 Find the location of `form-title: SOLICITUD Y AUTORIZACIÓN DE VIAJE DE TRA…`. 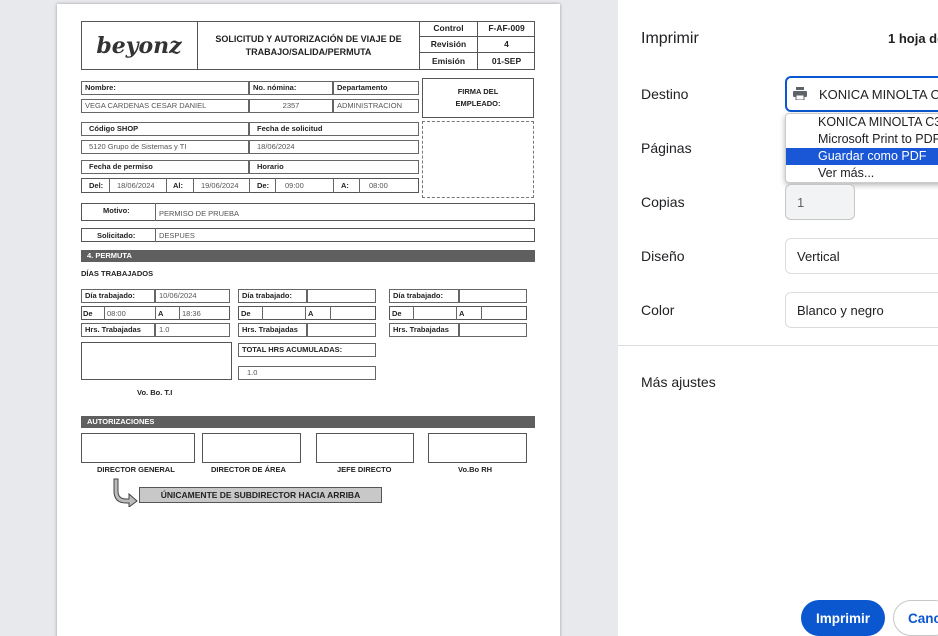

form-title: SOLICITUD Y AUTORIZACIÓN DE VIAJE DE TRA… is located at coordinates (309, 45).